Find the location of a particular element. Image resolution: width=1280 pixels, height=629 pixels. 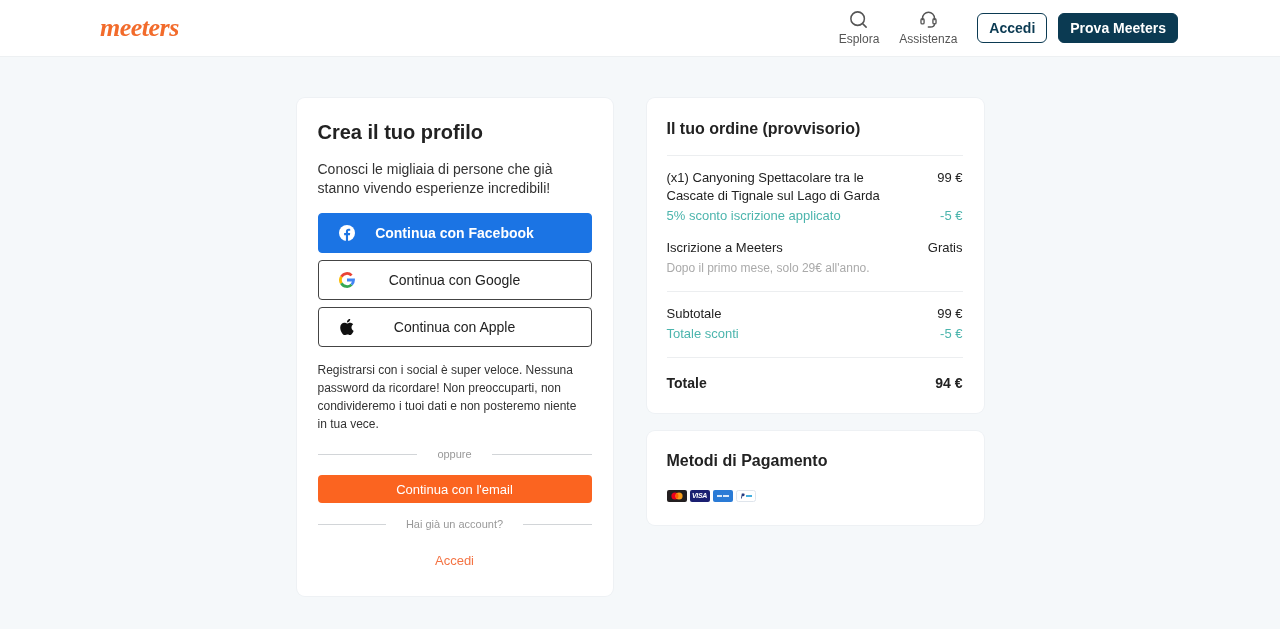

headset-icon is located at coordinates (928, 19).